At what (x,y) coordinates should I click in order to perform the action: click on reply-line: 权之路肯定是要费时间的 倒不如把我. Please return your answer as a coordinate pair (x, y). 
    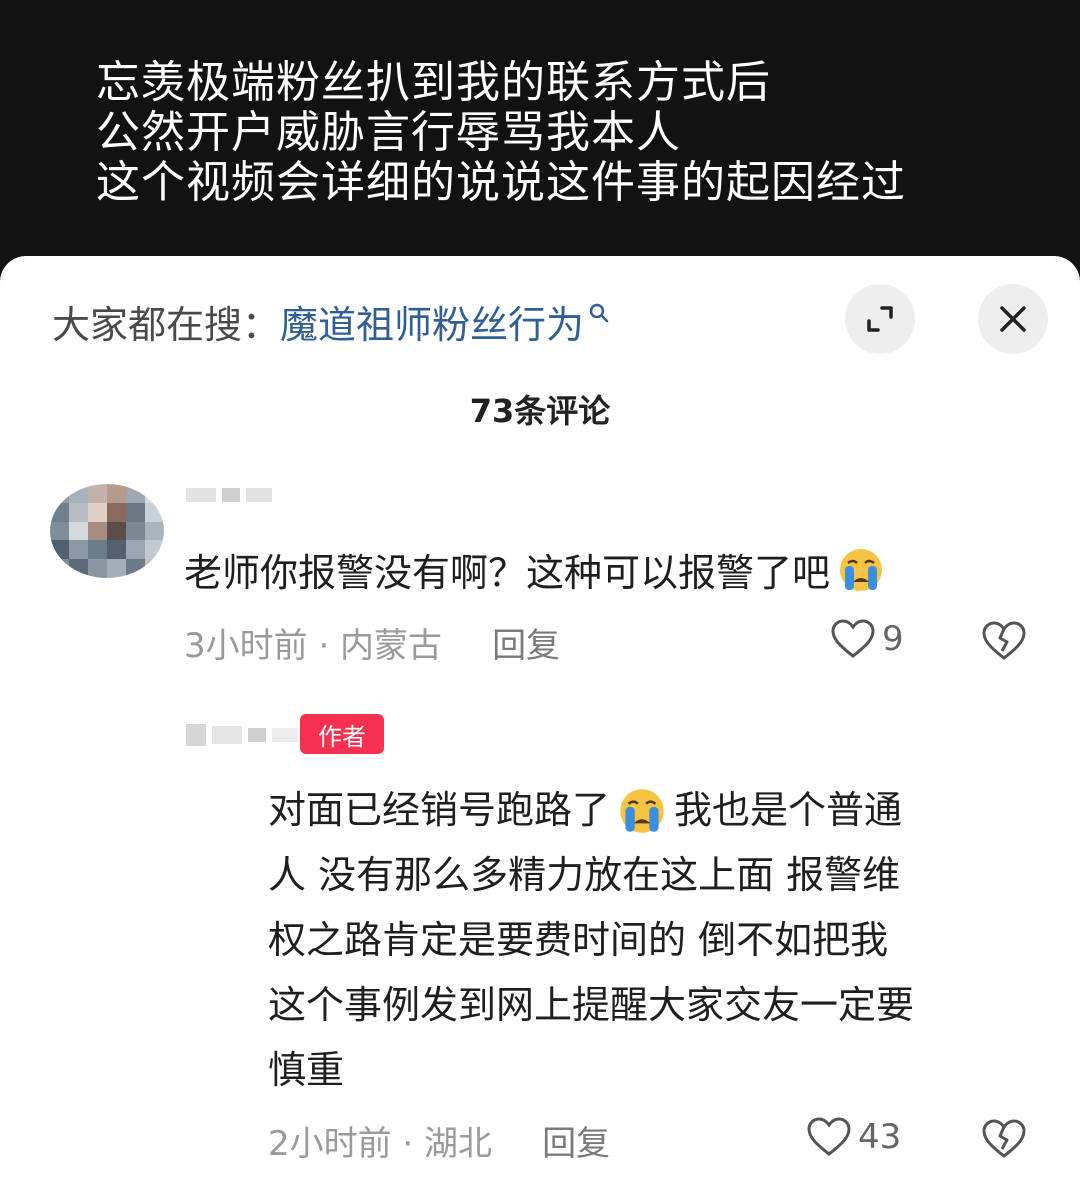
    Looking at the image, I should click on (578, 940).